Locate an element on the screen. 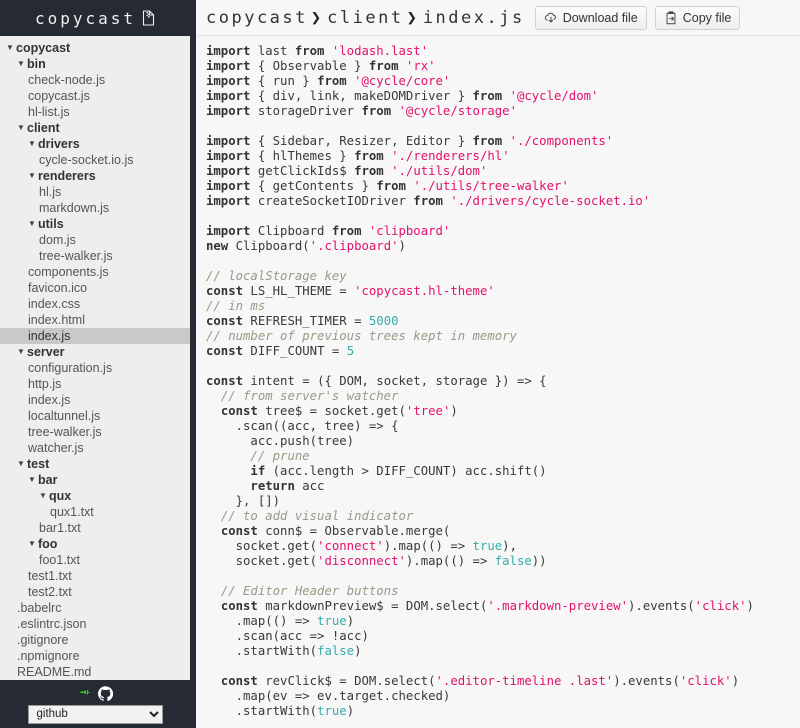 The height and width of the screenshot is (728, 800). code-token-plain: Clipboard( is located at coordinates (269, 246).